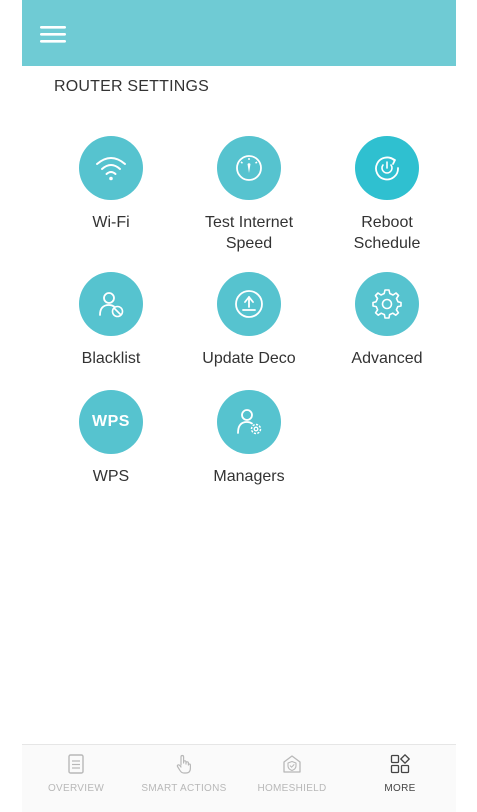  I want to click on bottom-nav: OVERVIEW SMART ACTIONS HOMESHIELD MORE, so click(239, 778).